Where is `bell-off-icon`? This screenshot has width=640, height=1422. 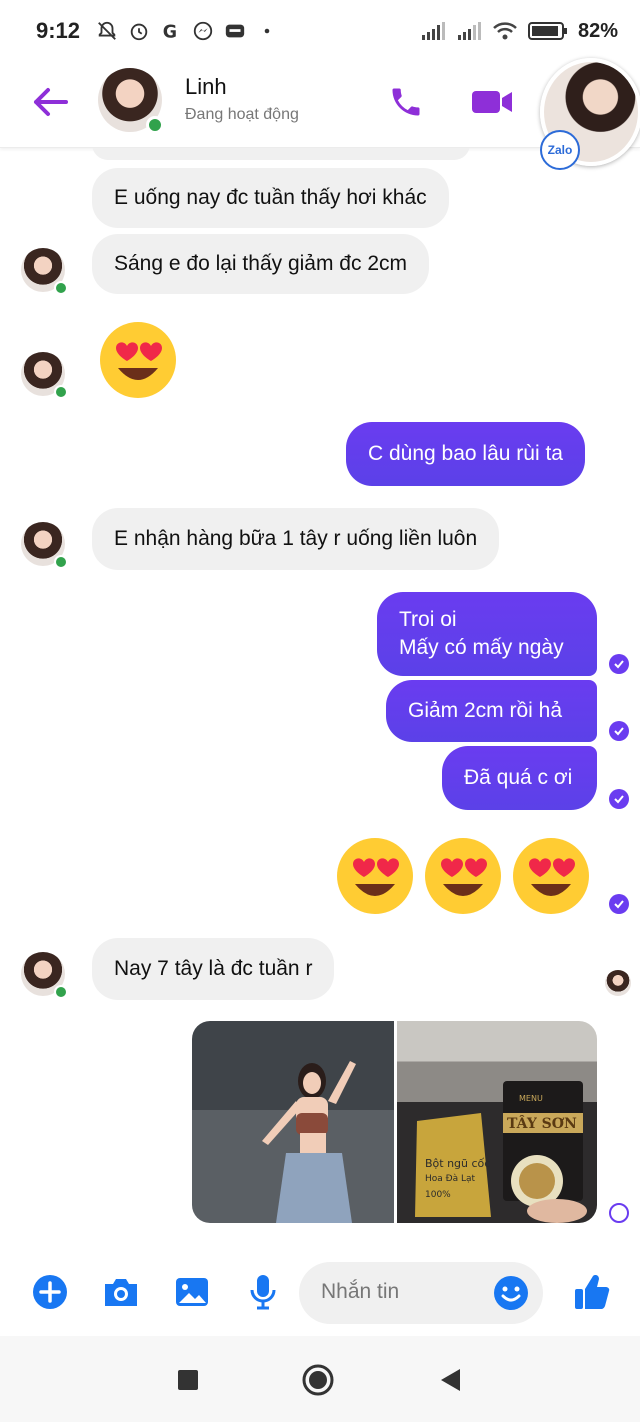 bell-off-icon is located at coordinates (107, 30).